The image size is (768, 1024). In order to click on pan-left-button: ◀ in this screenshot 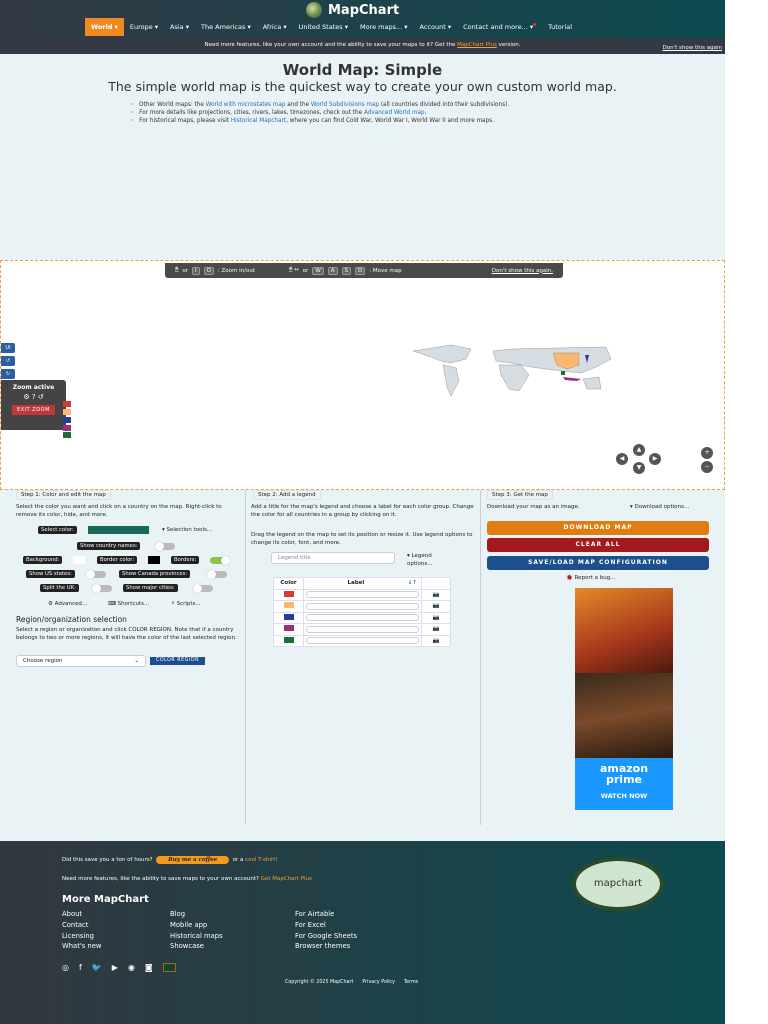, I will do `click(622, 459)`.